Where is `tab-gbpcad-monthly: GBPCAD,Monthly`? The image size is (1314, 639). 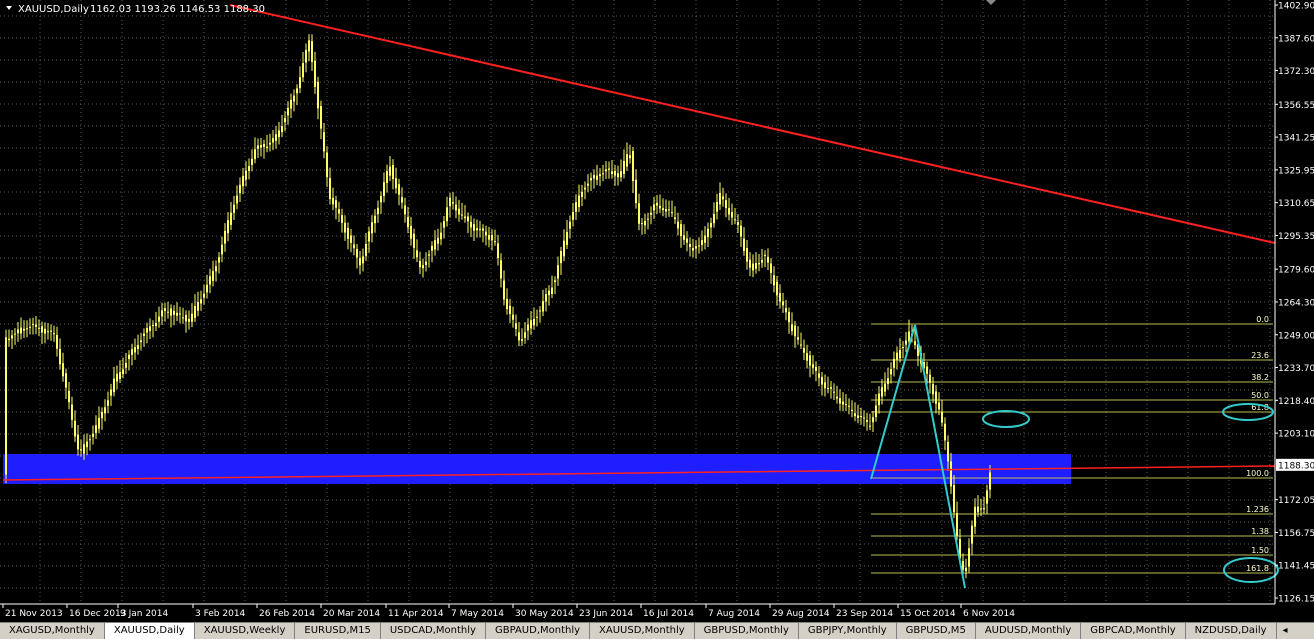
tab-gbpcad-monthly: GBPCAD,Monthly is located at coordinates (1133, 631).